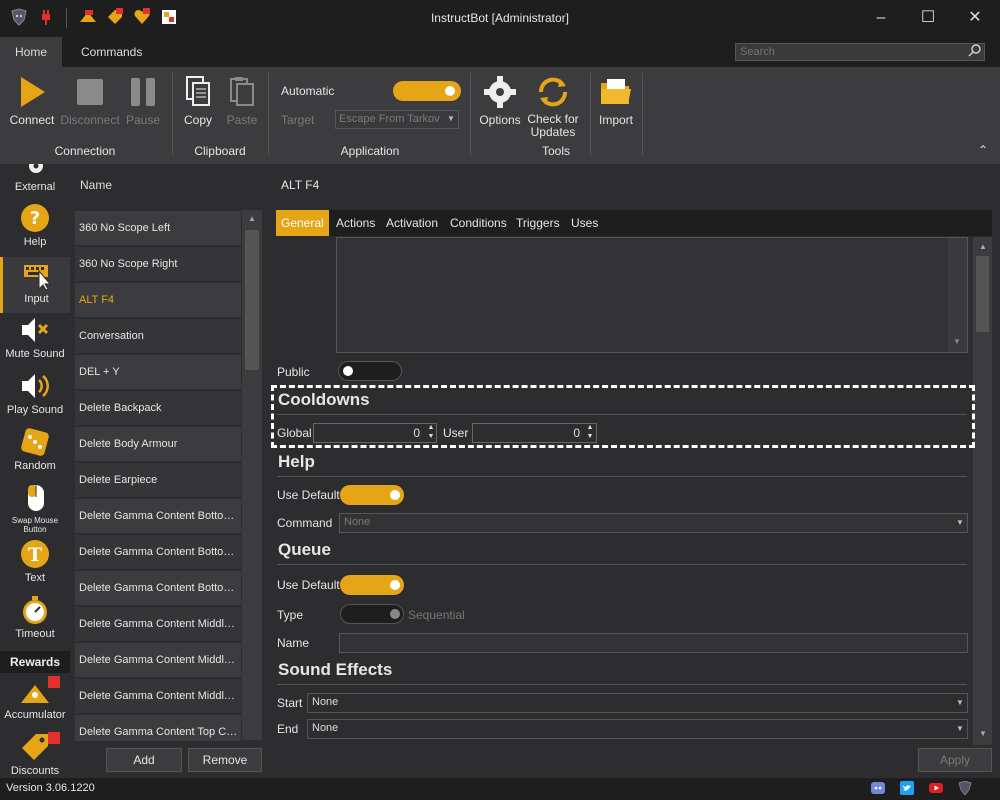 This screenshot has width=1000, height=800. What do you see at coordinates (35, 566) in the screenshot?
I see `nav-item-text: T Text` at bounding box center [35, 566].